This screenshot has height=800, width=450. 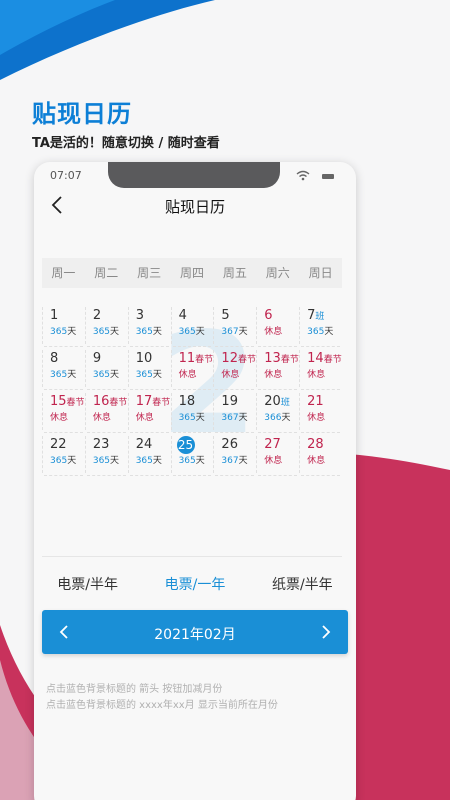 I want to click on day-number-text: 28, so click(x=315, y=444).